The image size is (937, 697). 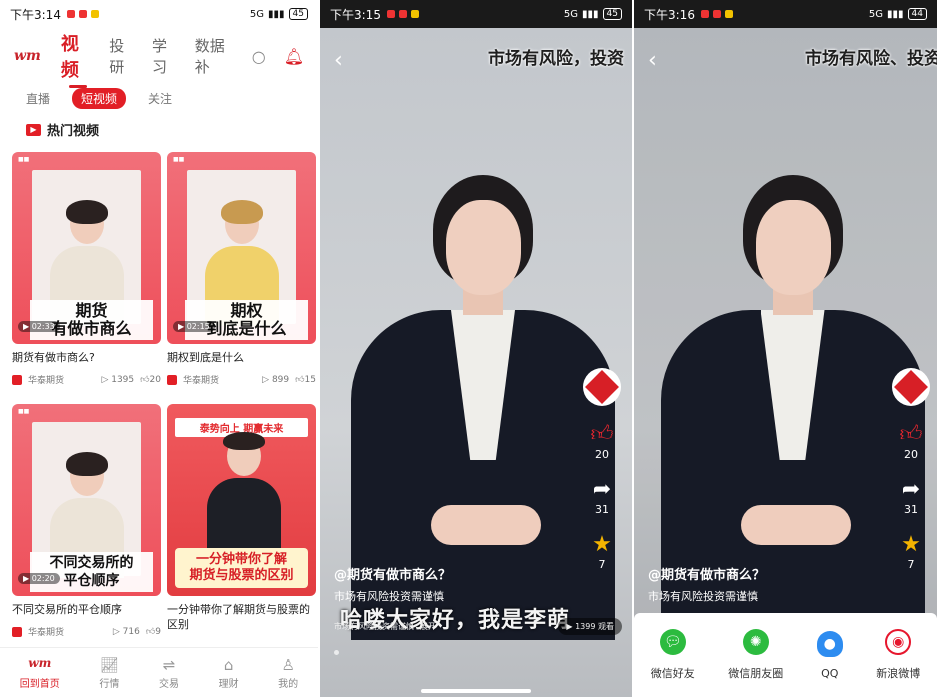 I want to click on video-duration: ▶ 02:33, so click(x=39, y=326).